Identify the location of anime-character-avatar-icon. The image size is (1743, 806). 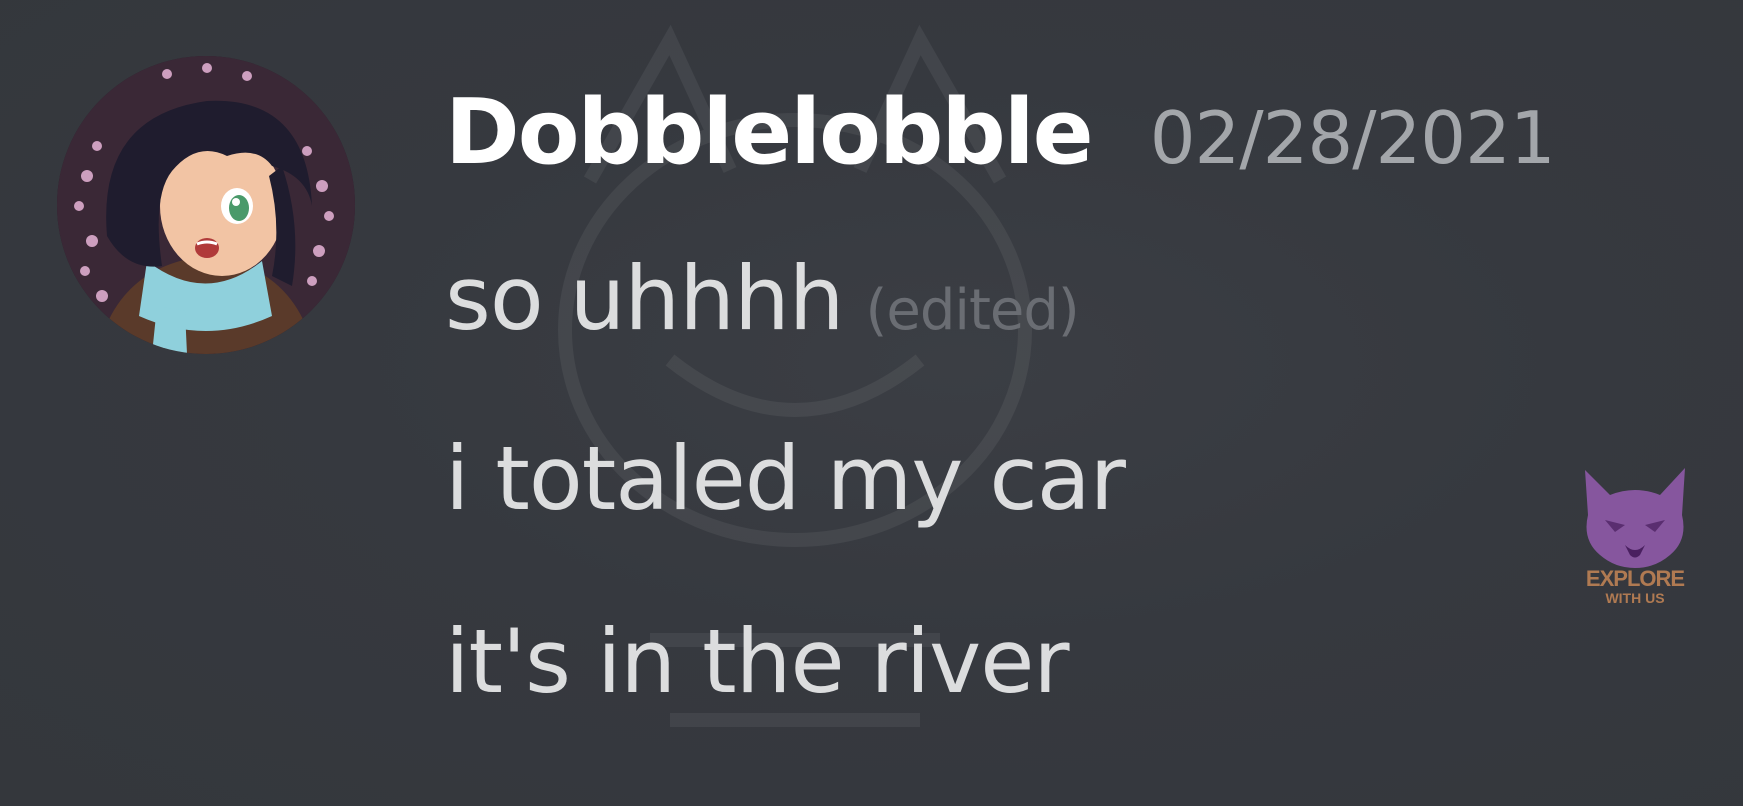
(206, 205).